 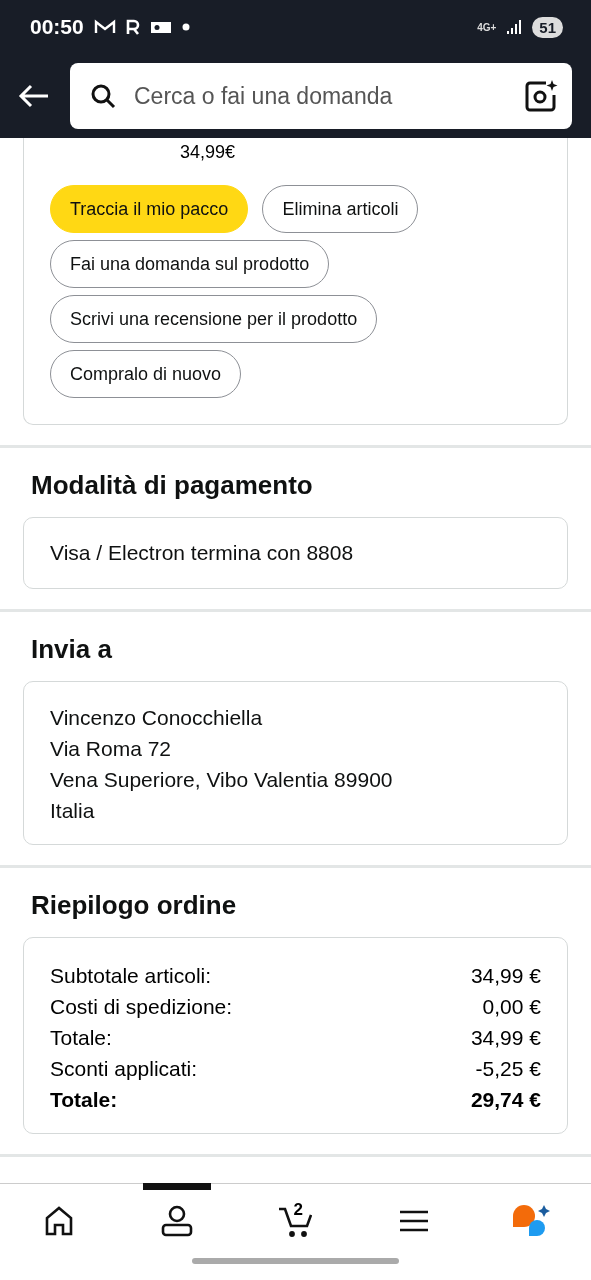 What do you see at coordinates (141, 1007) in the screenshot?
I see `summary-label: Costi di spedizione:` at bounding box center [141, 1007].